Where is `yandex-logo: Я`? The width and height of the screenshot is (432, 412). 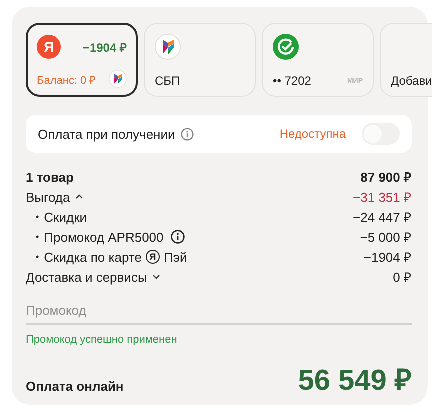 yandex-logo: Я is located at coordinates (49, 47).